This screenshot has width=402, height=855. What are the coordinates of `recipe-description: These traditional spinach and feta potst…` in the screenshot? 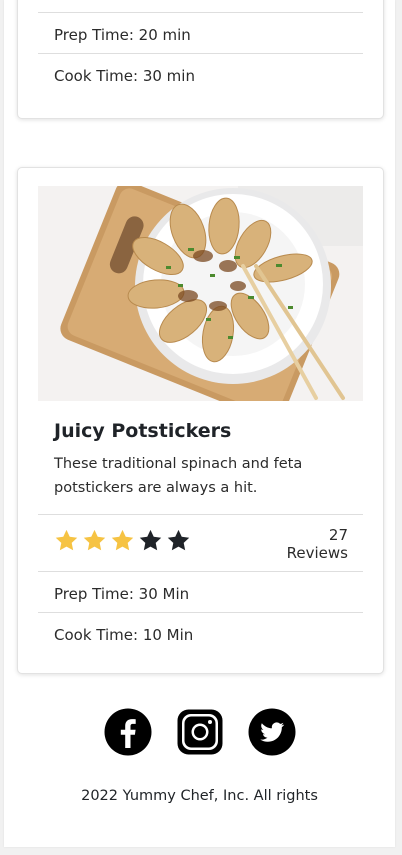 It's located at (178, 476).